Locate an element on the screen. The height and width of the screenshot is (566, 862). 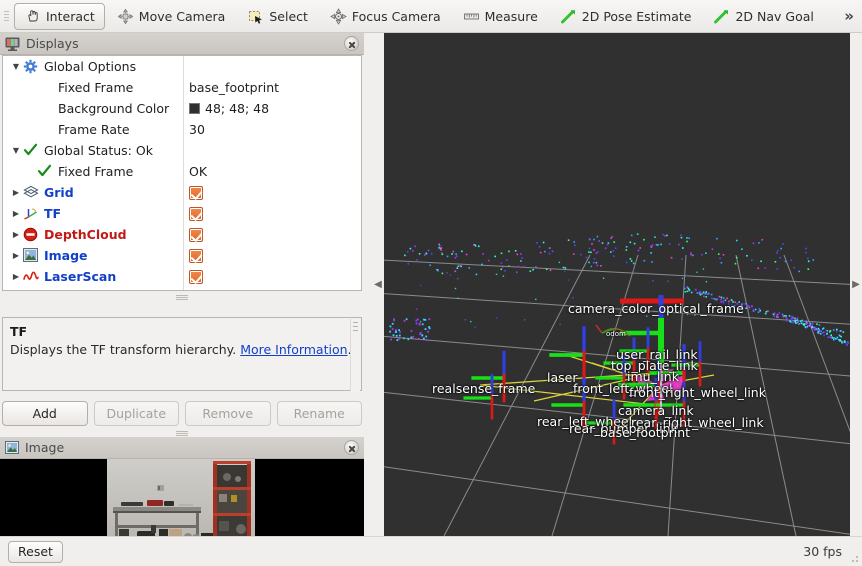
displays-image-splitter is located at coordinates (182, 433).